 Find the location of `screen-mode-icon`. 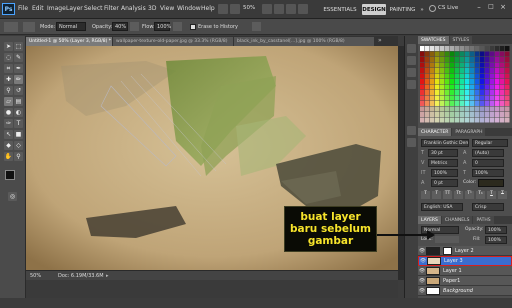

screen-mode-icon is located at coordinates (303, 9).